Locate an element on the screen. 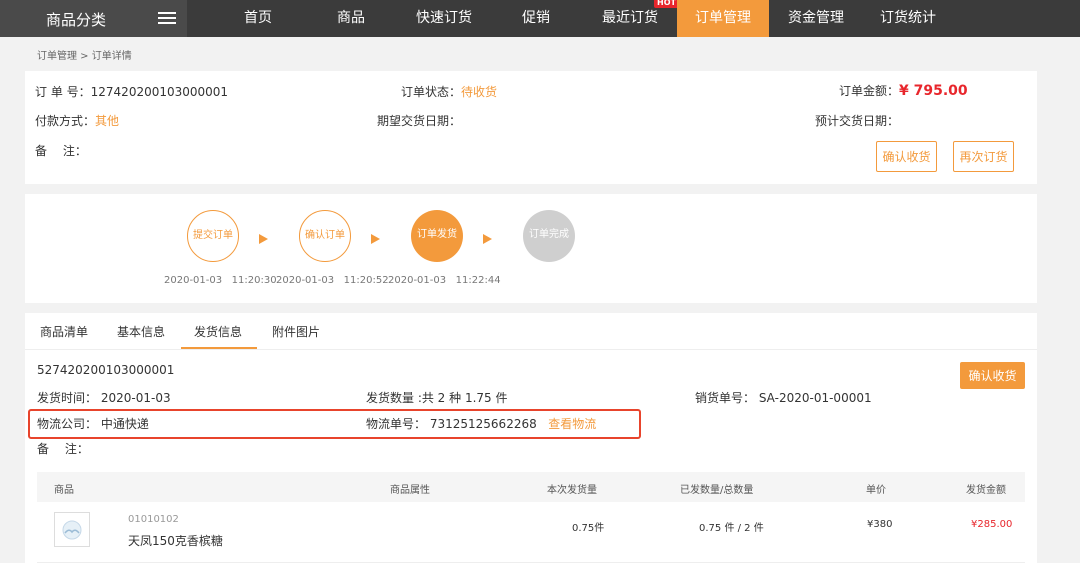  nav-item-quick-order: 快速订货 is located at coordinates (444, 18).